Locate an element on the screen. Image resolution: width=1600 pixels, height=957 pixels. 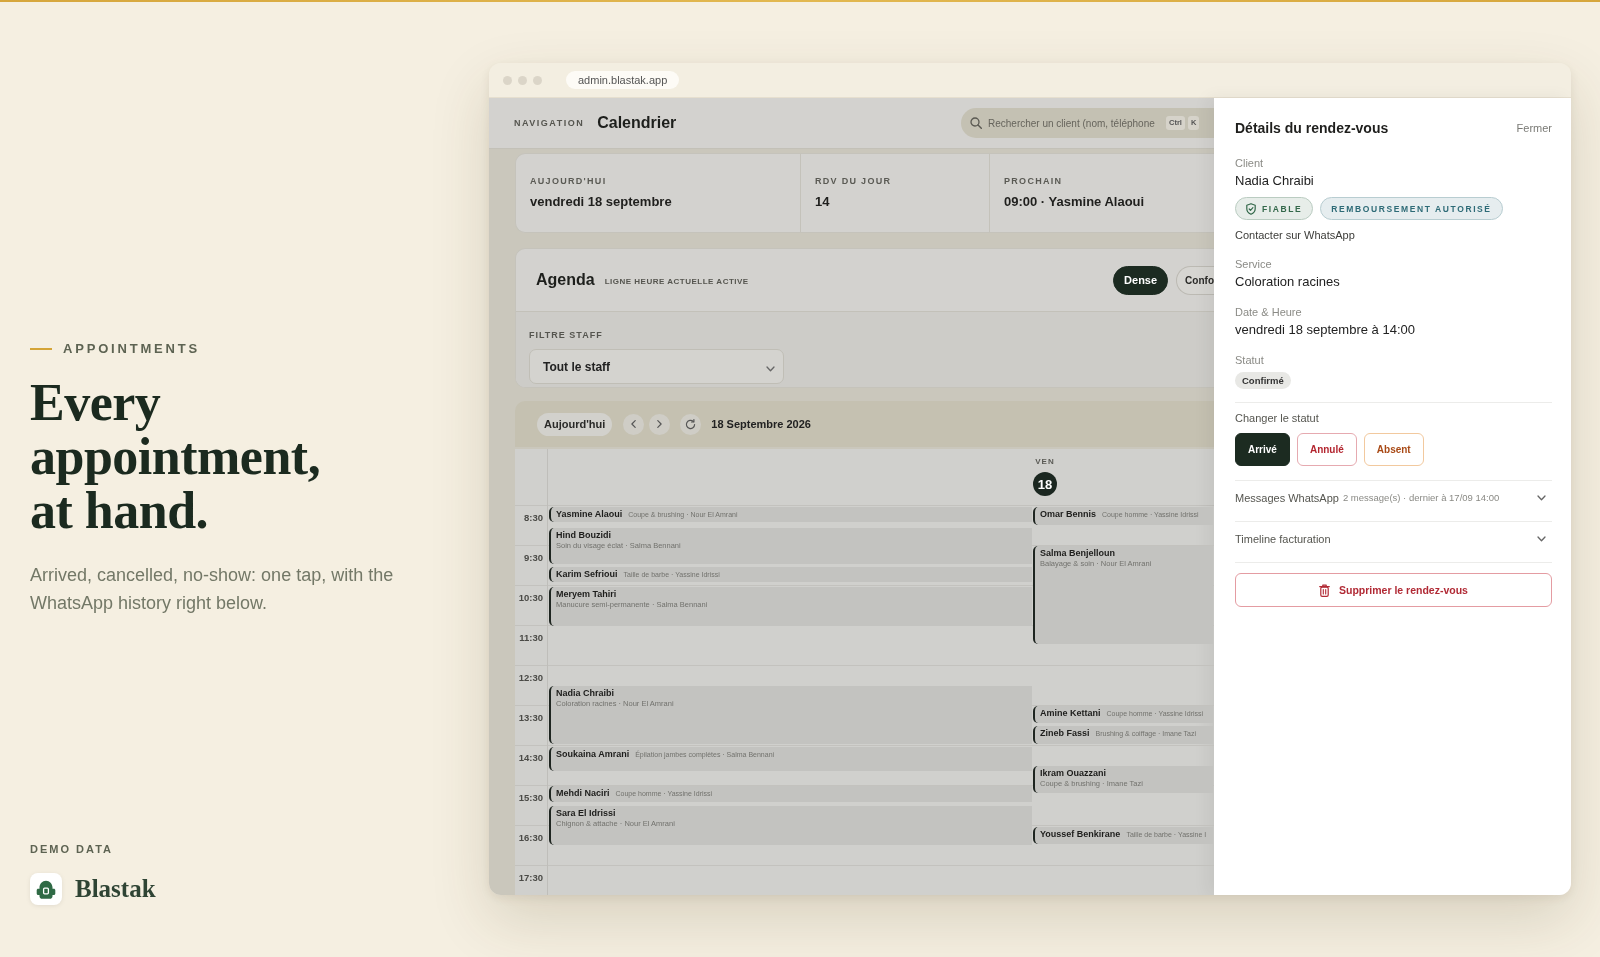
client-name: Nadia Chraibi is located at coordinates (585, 693).